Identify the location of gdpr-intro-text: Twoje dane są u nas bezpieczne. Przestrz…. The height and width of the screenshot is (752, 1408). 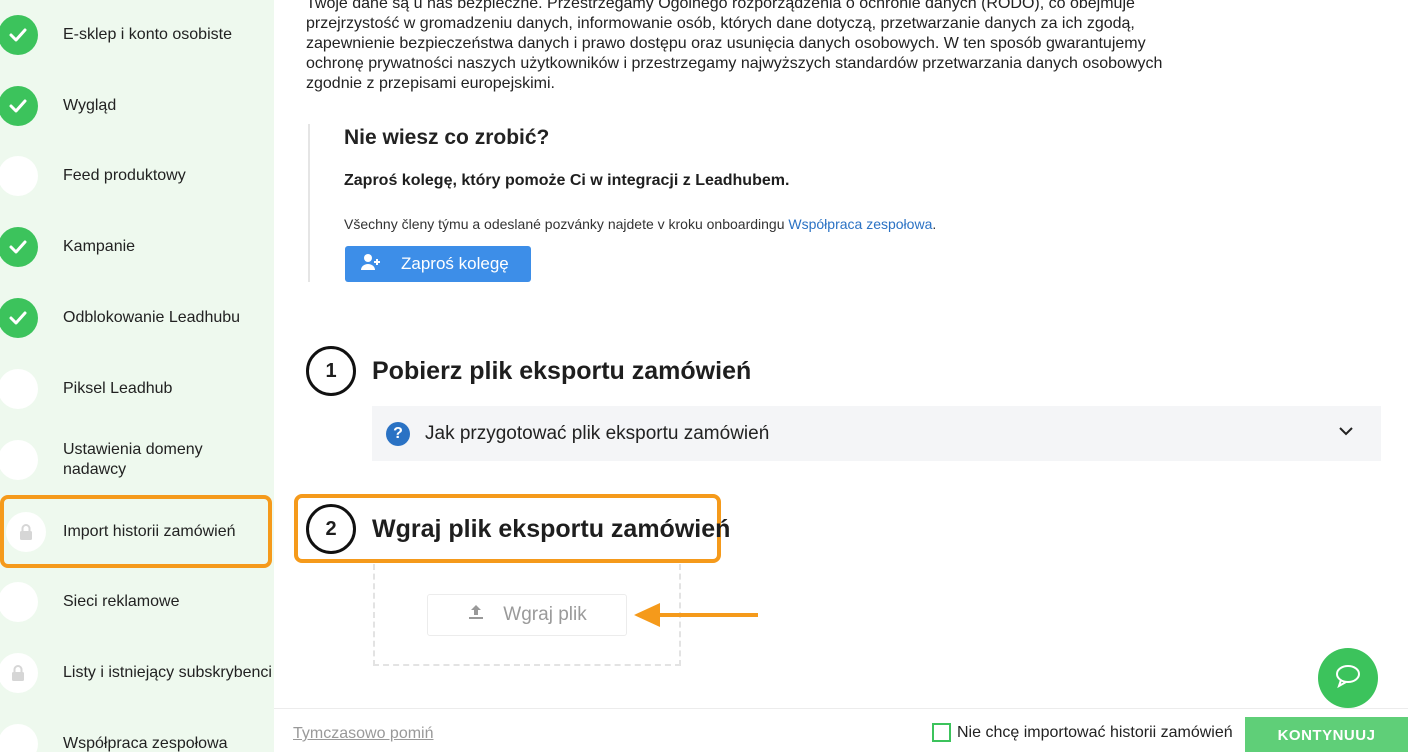
(734, 46).